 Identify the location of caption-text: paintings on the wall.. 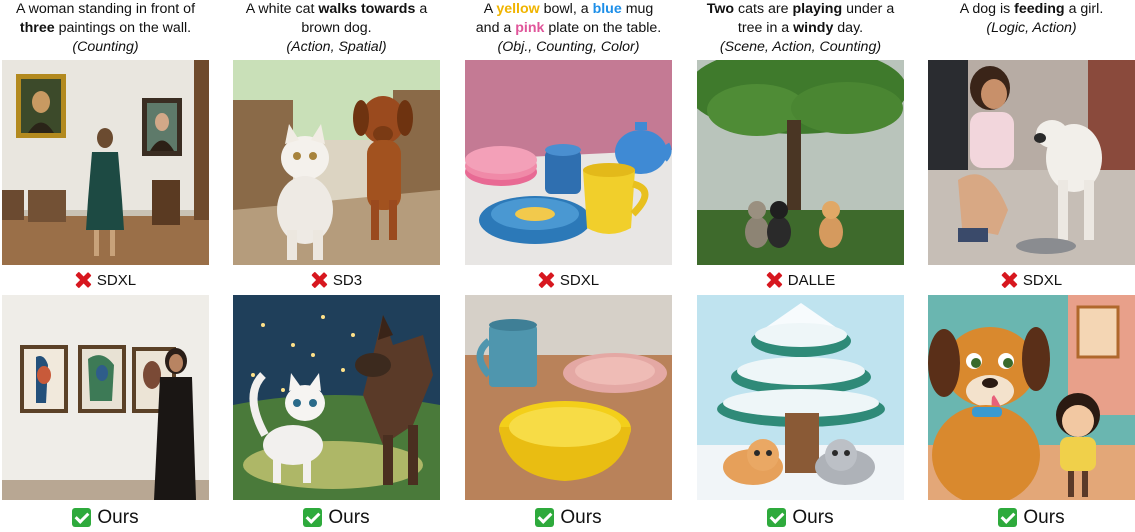
(125, 28).